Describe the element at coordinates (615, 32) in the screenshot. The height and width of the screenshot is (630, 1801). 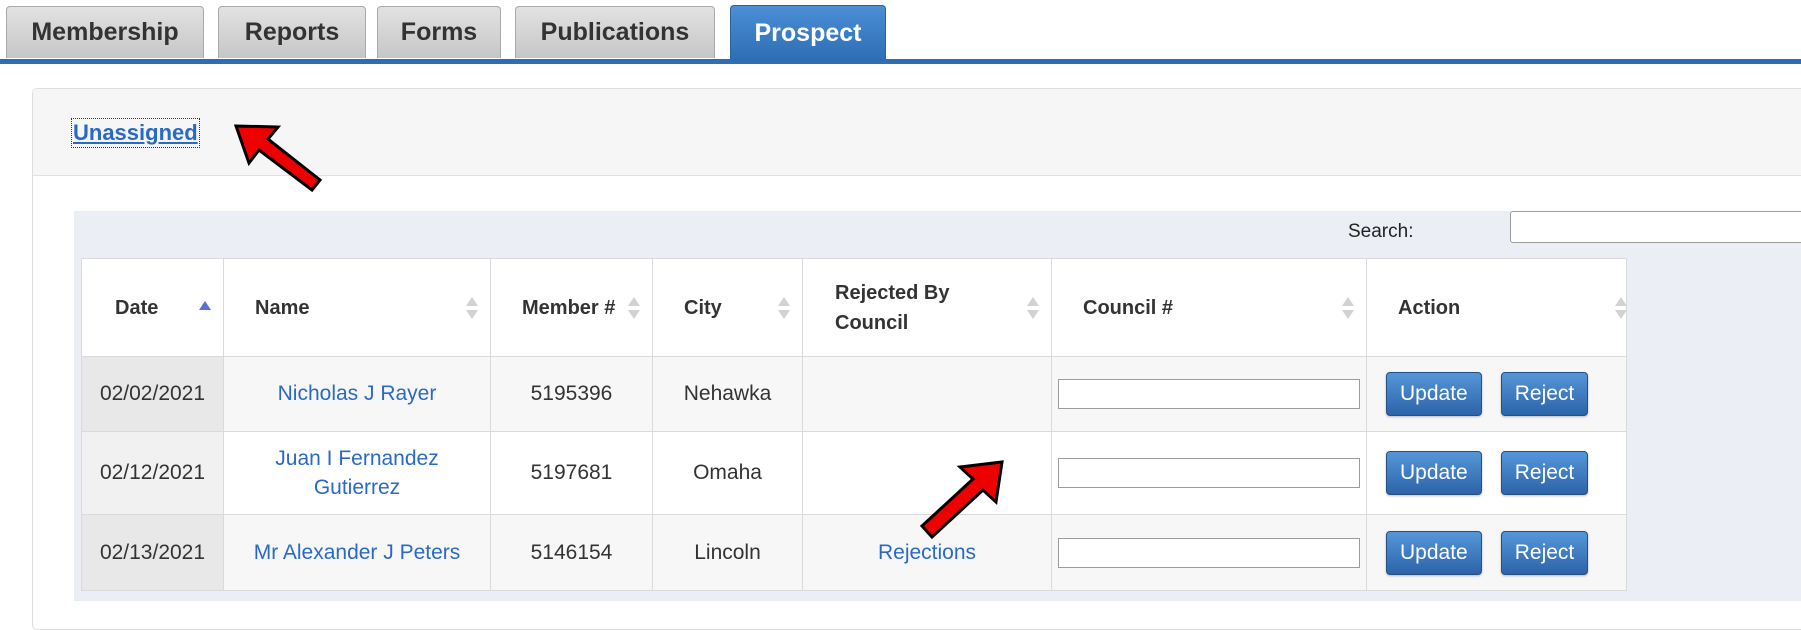
I see `tab-publications: Publications` at that location.